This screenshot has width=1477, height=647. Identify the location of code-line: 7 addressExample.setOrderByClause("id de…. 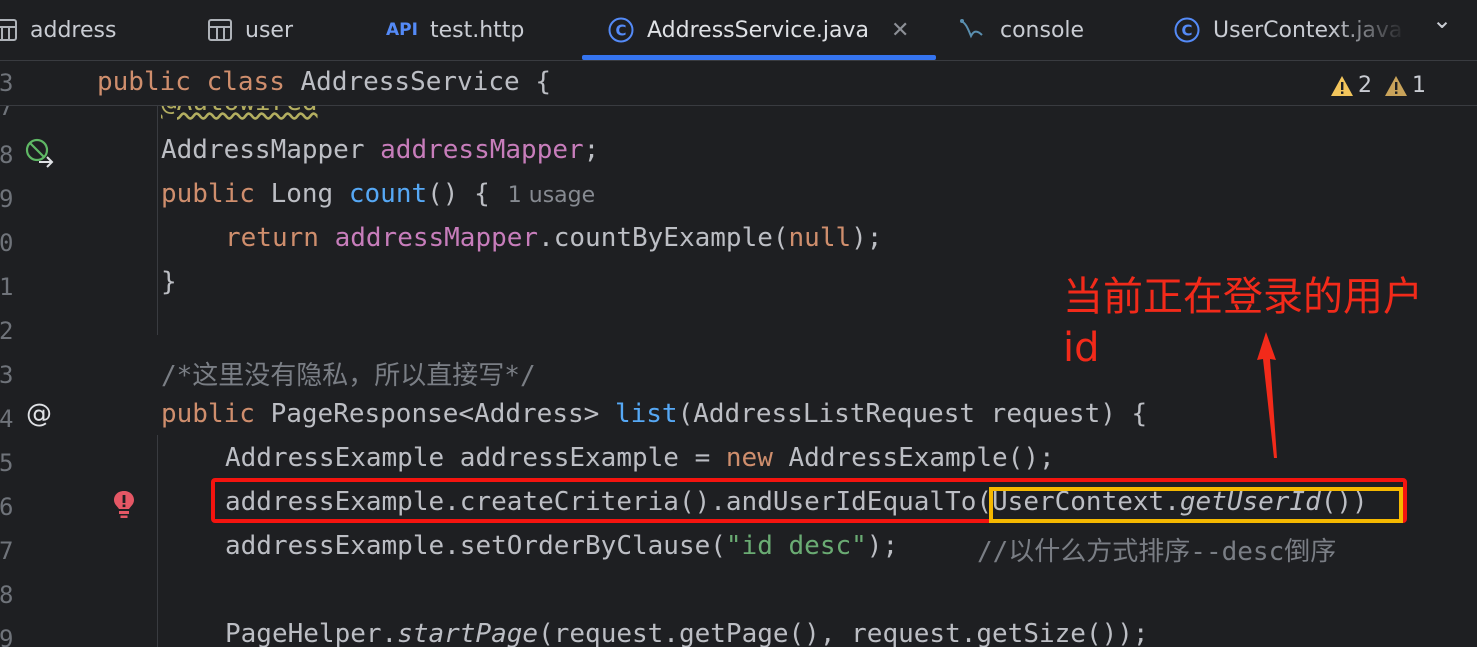
(668, 549).